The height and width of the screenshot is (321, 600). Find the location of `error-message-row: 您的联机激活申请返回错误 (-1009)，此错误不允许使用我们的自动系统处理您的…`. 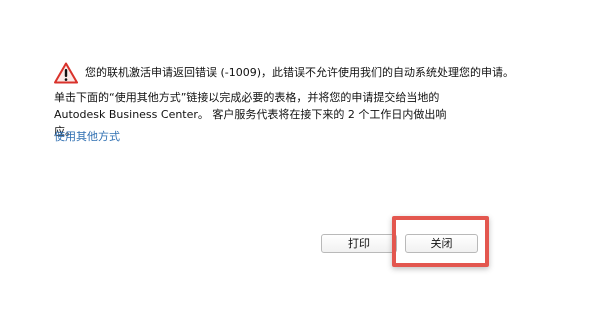

error-message-row: 您的联机激活申请返回错误 (-1009)，此错误不允许使用我们的自动系统处理您的… is located at coordinates (324, 74).